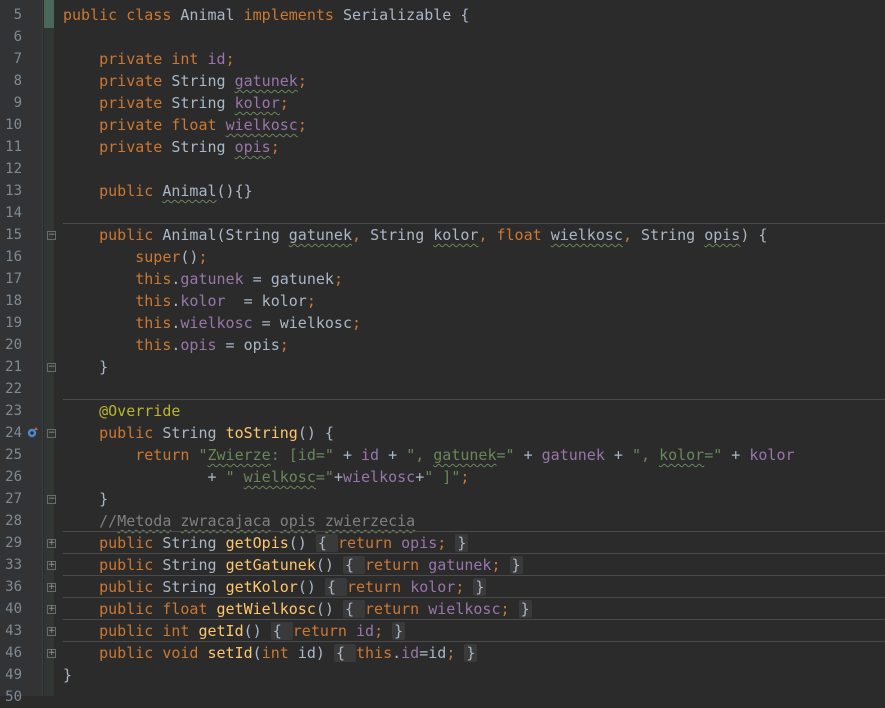 Image resolution: width=885 pixels, height=708 pixels. What do you see at coordinates (11, 565) in the screenshot?
I see `line-number: 33` at bounding box center [11, 565].